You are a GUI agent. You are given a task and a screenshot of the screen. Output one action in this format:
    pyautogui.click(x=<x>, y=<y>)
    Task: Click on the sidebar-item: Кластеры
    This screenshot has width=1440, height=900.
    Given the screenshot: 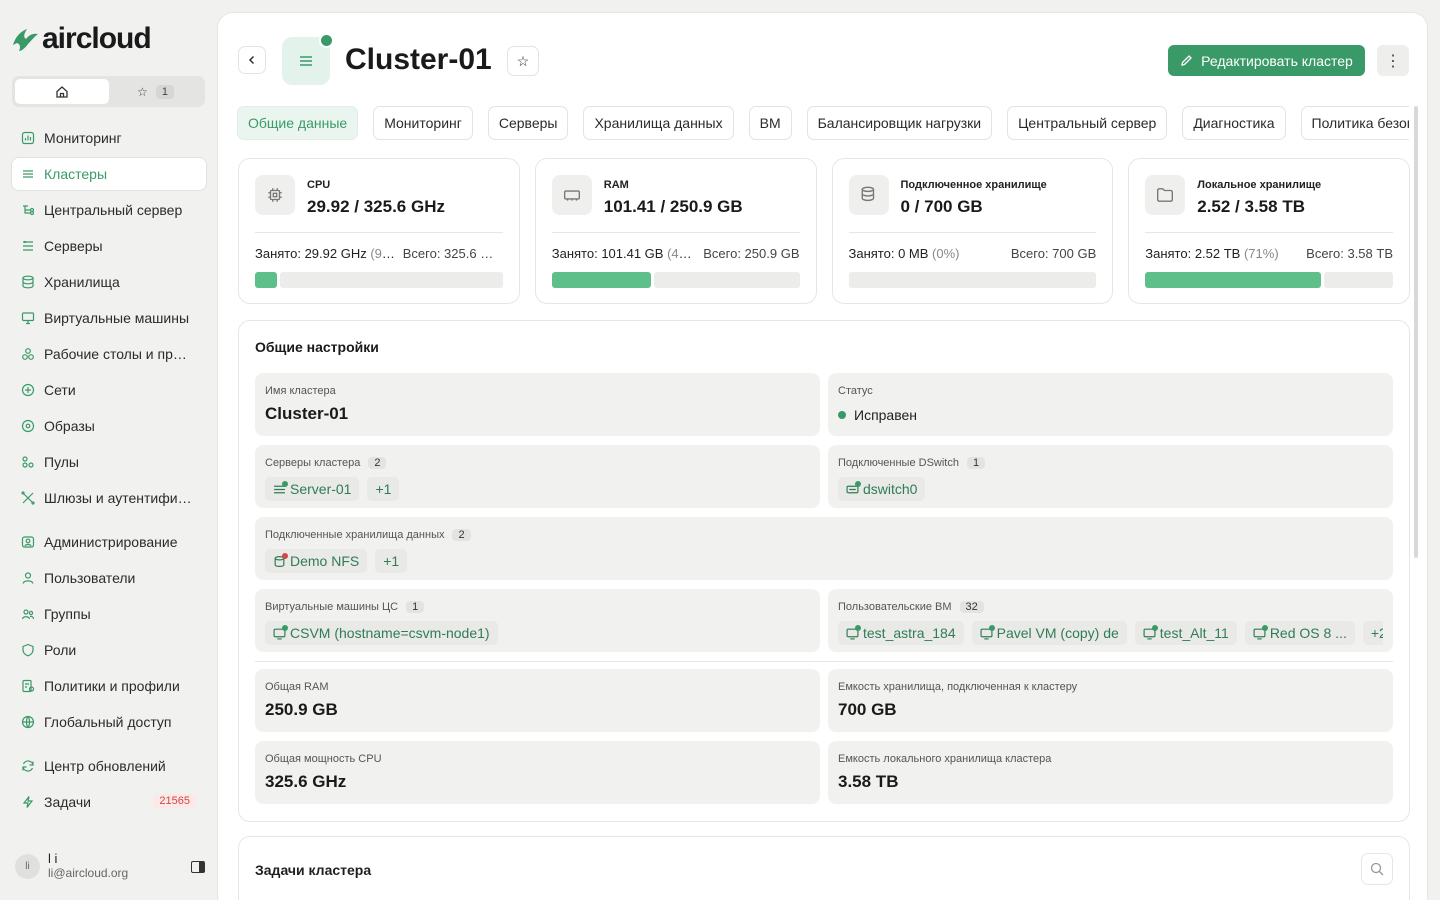 What is the action you would take?
    pyautogui.click(x=109, y=174)
    